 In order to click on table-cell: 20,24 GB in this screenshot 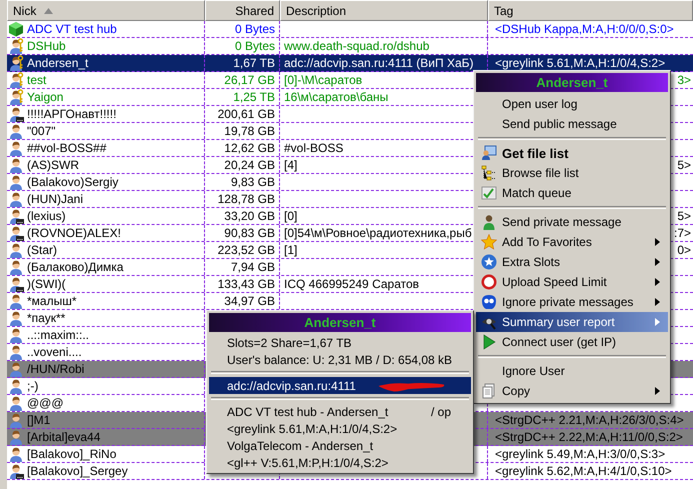, I will do `click(249, 165)`.